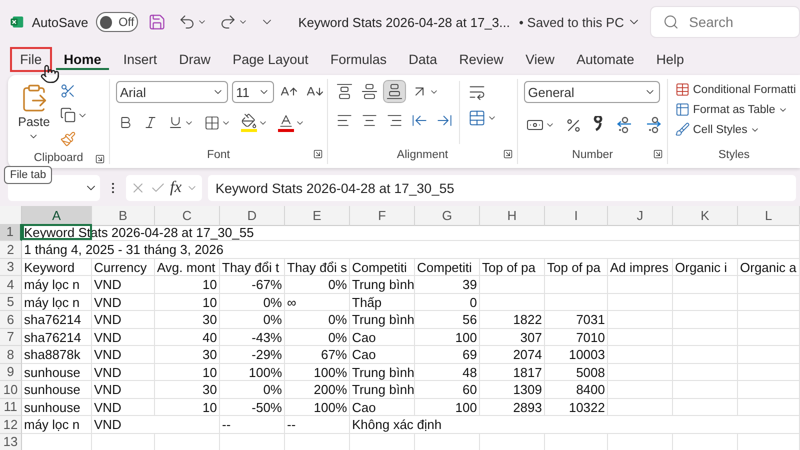  Describe the element at coordinates (573, 125) in the screenshot. I see `percent-icon` at that location.